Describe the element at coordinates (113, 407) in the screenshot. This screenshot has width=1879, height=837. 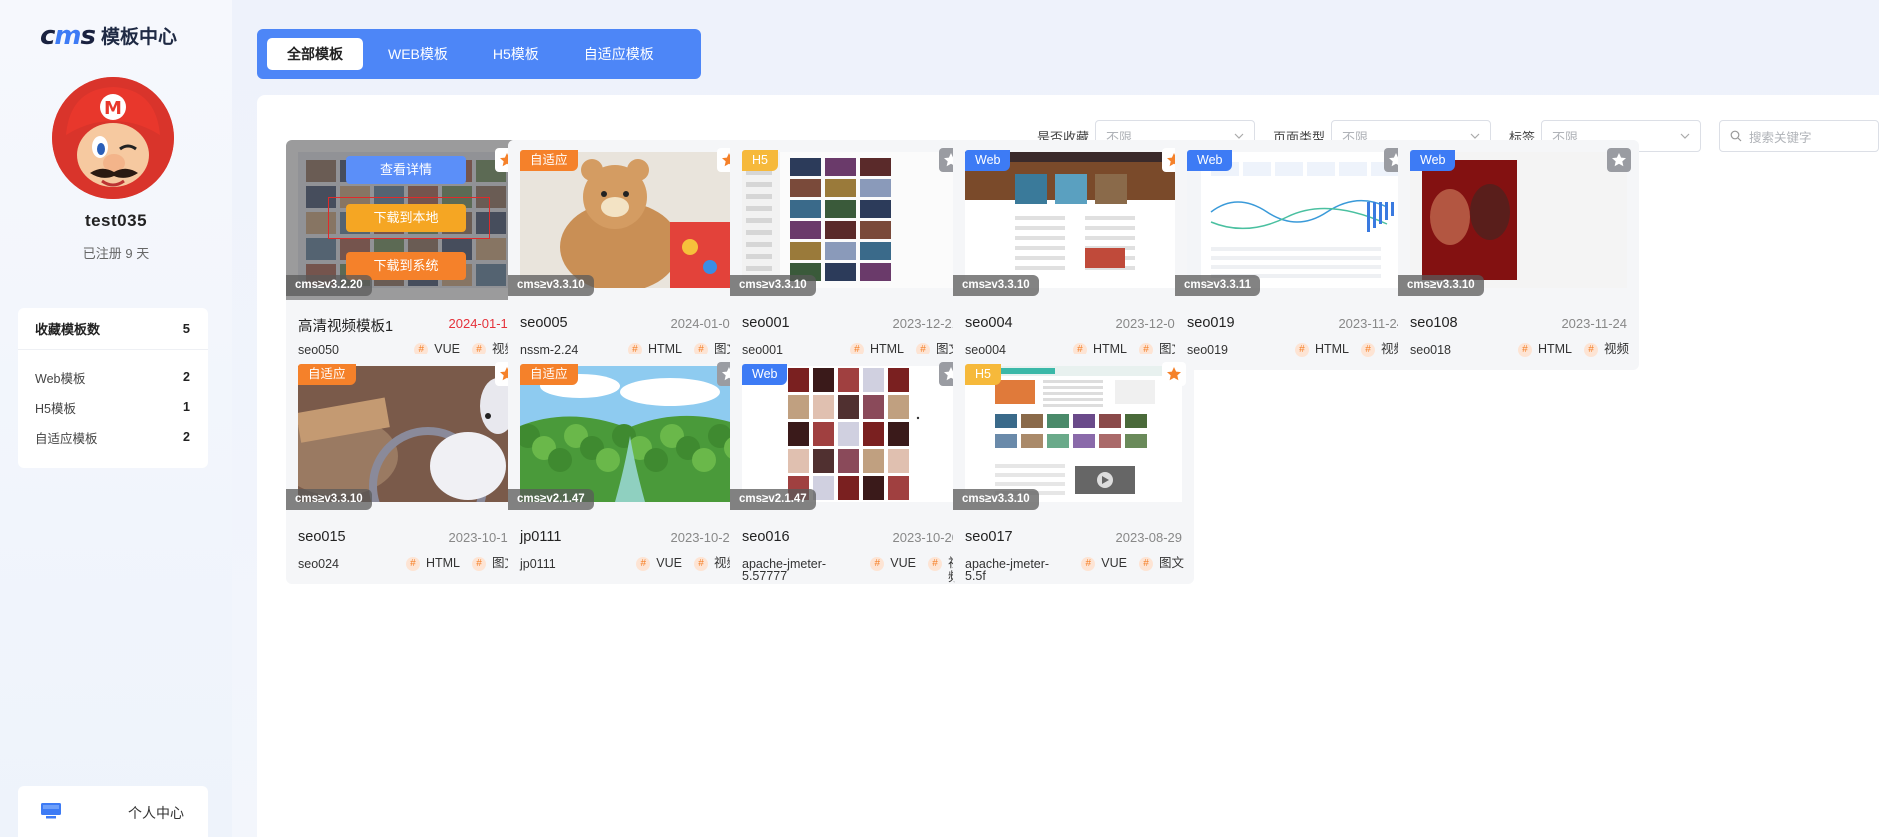
I see `favorites-item-h5: H5模板 1` at that location.